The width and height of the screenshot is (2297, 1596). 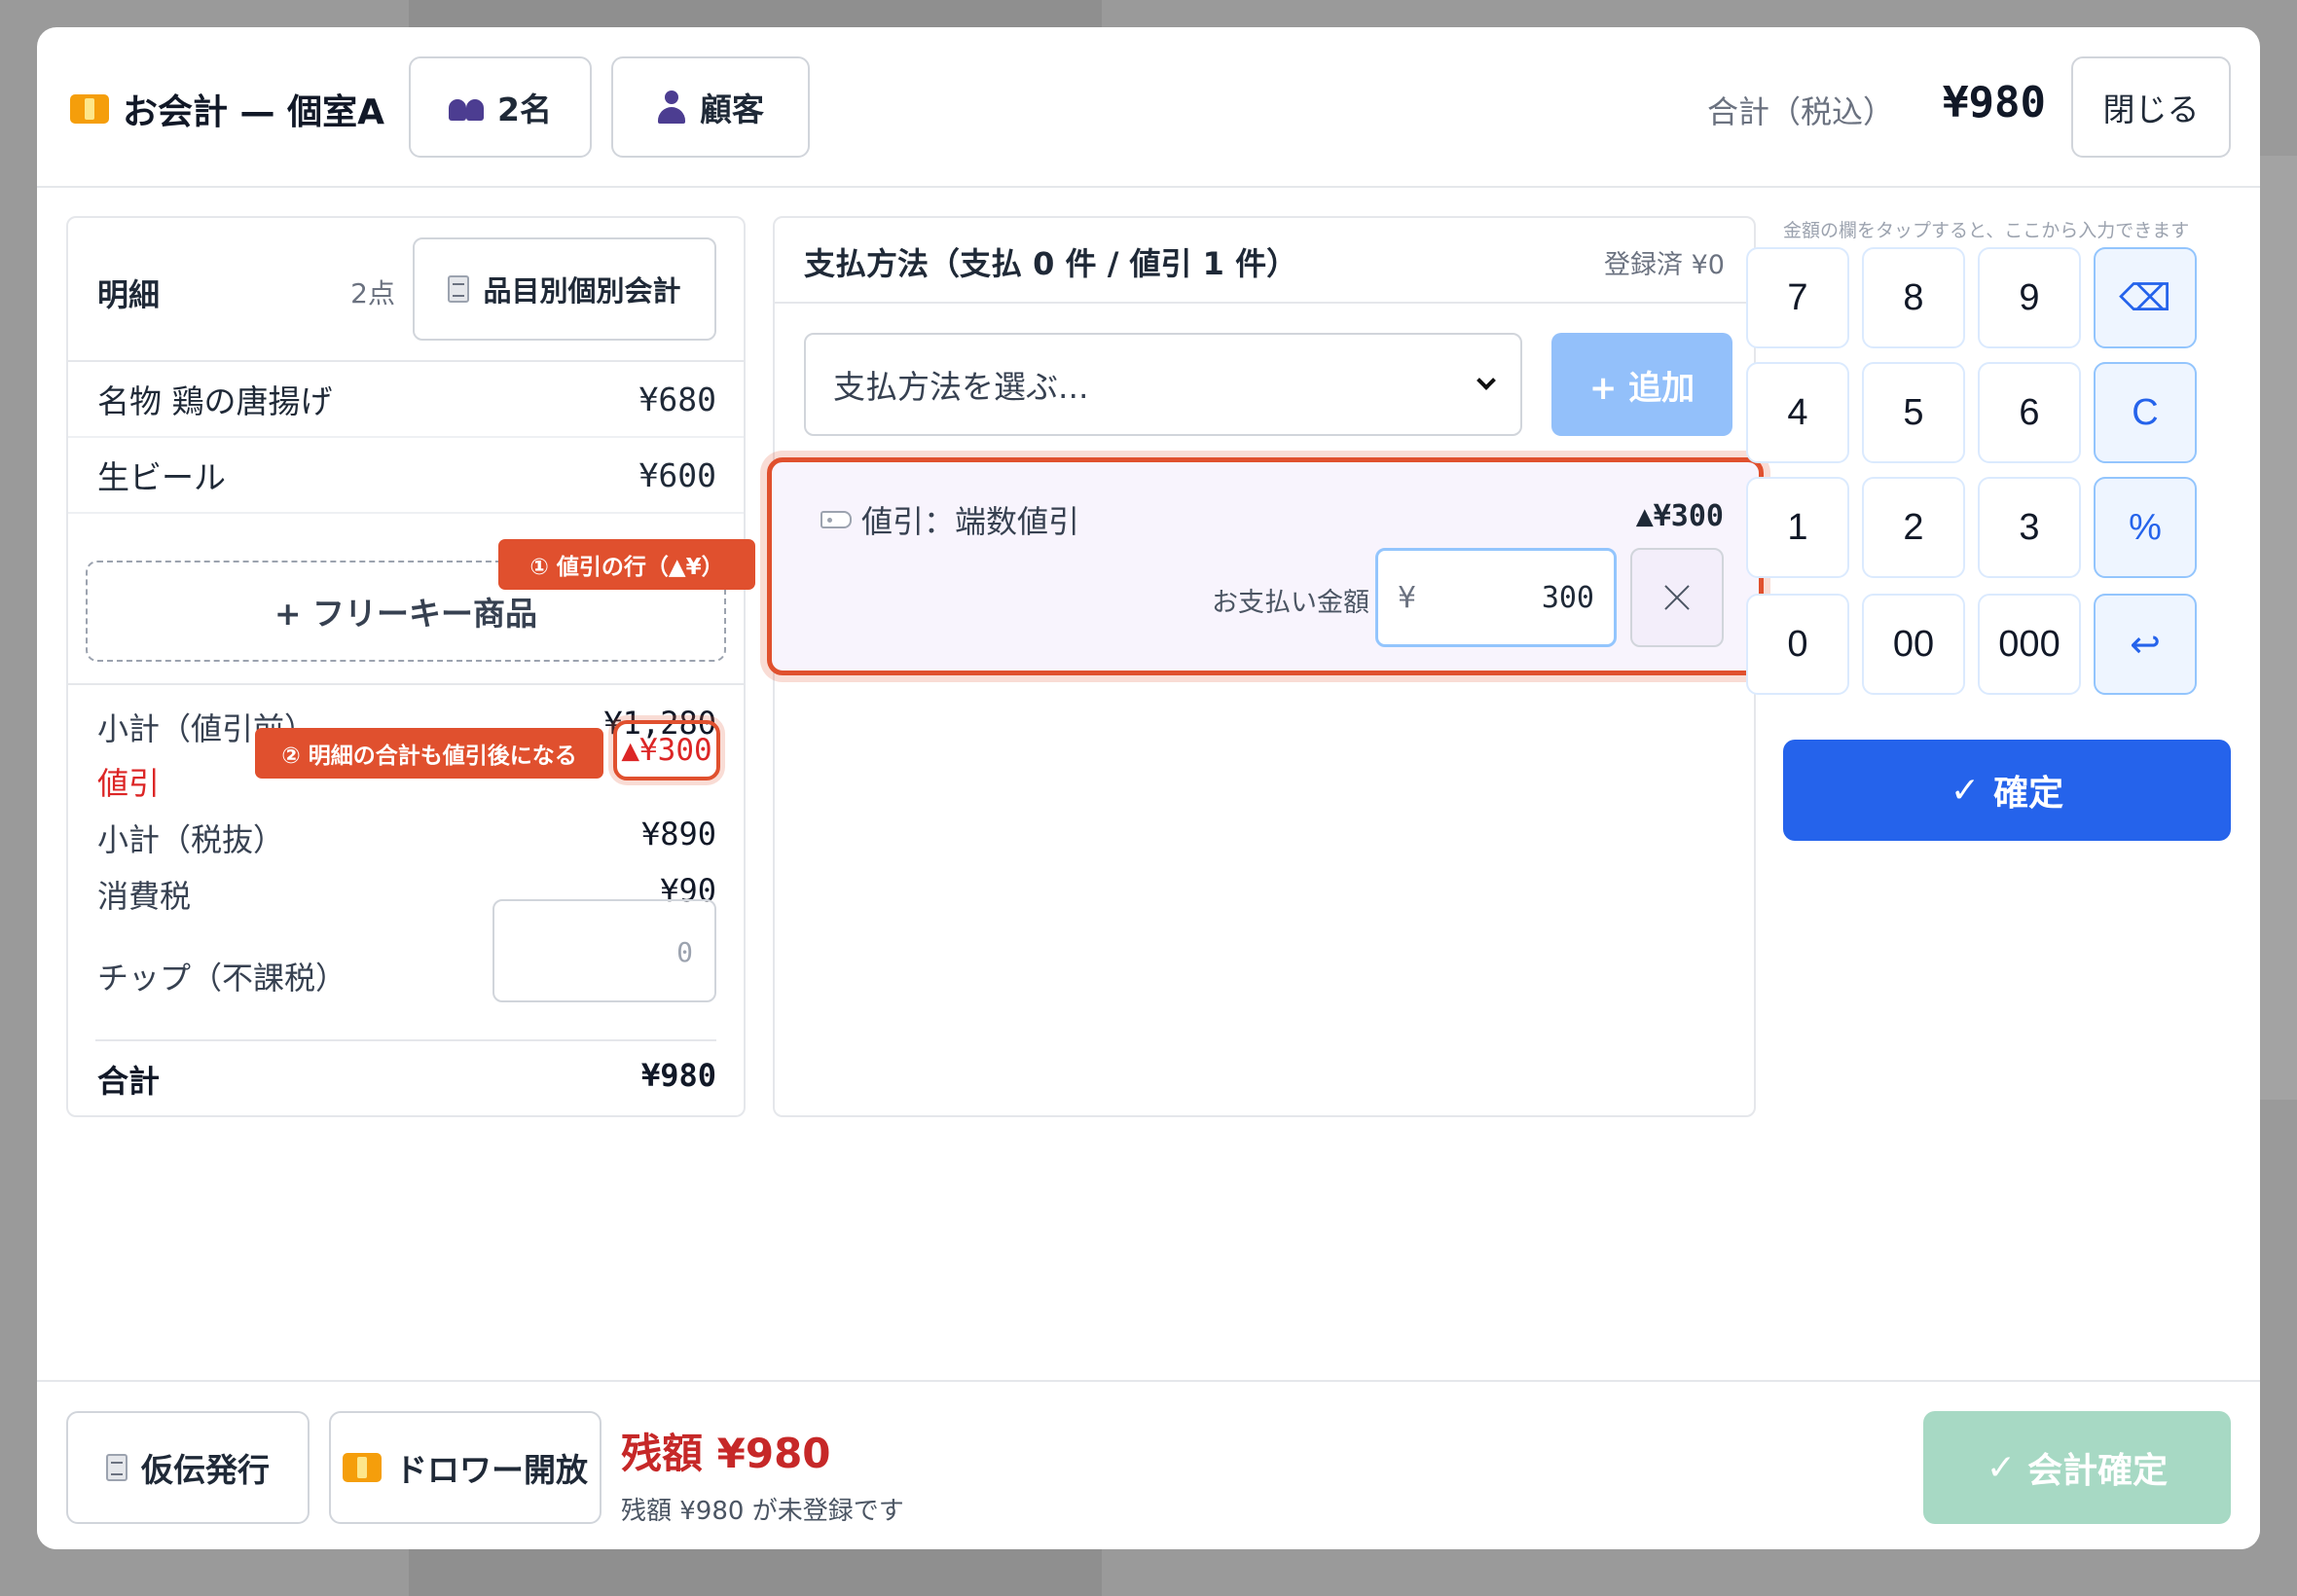 I want to click on payment-amount-label: お支払い金額, so click(x=1291, y=603).